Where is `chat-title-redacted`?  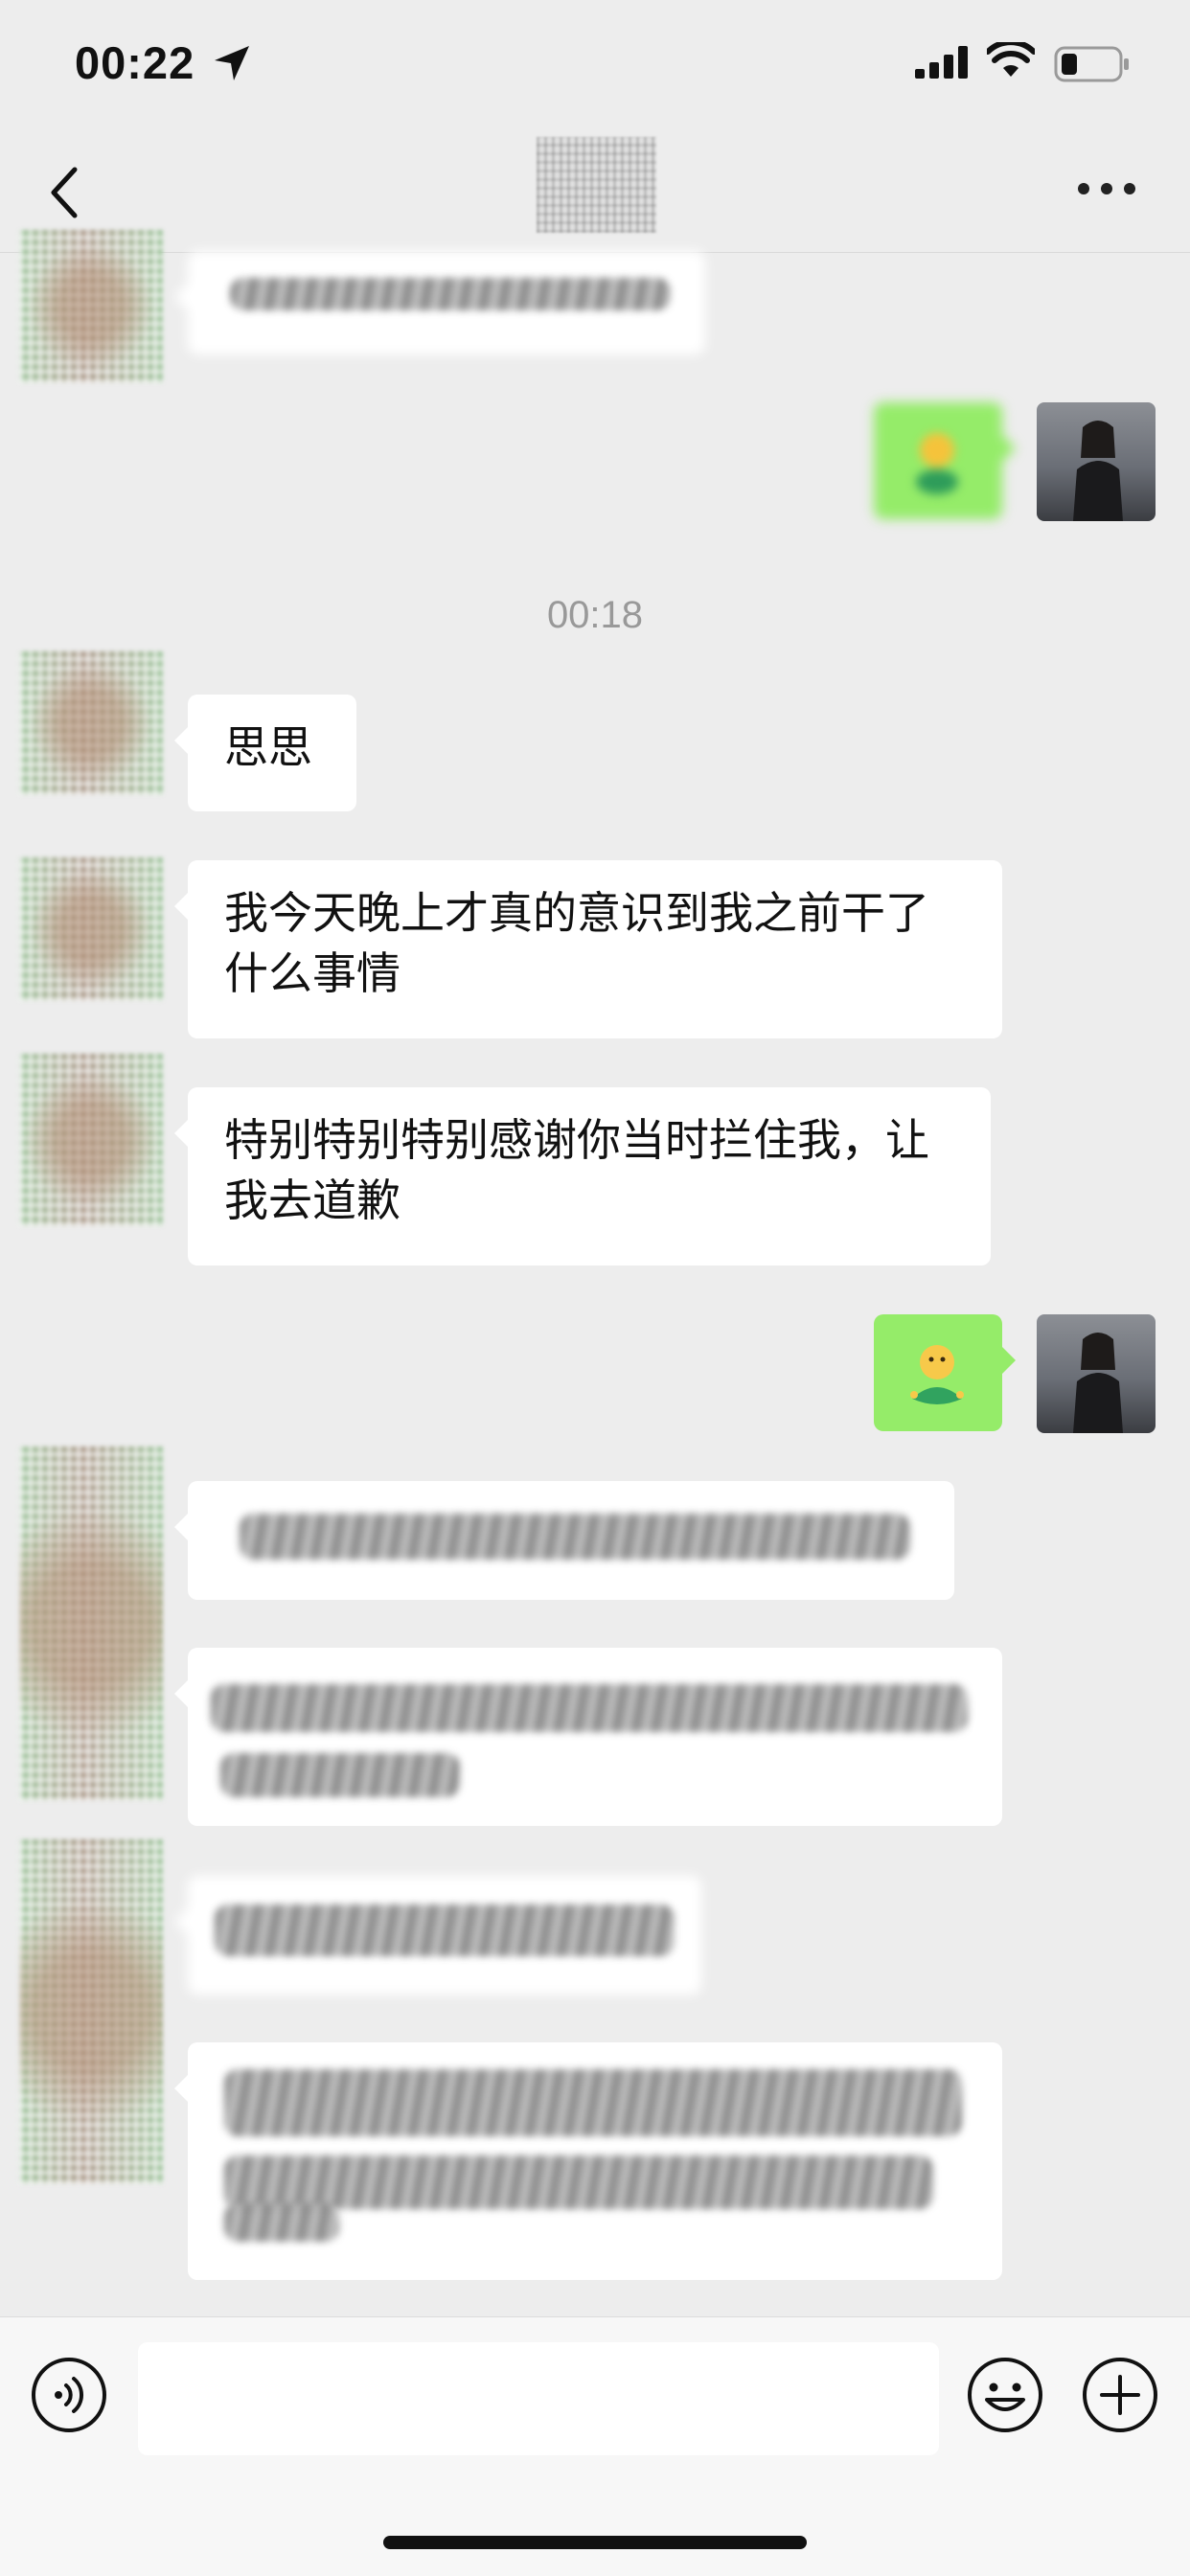
chat-title-redacted is located at coordinates (596, 185).